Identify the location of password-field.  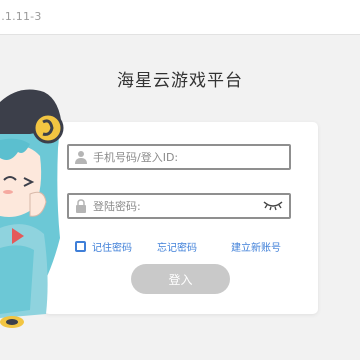
(179, 206).